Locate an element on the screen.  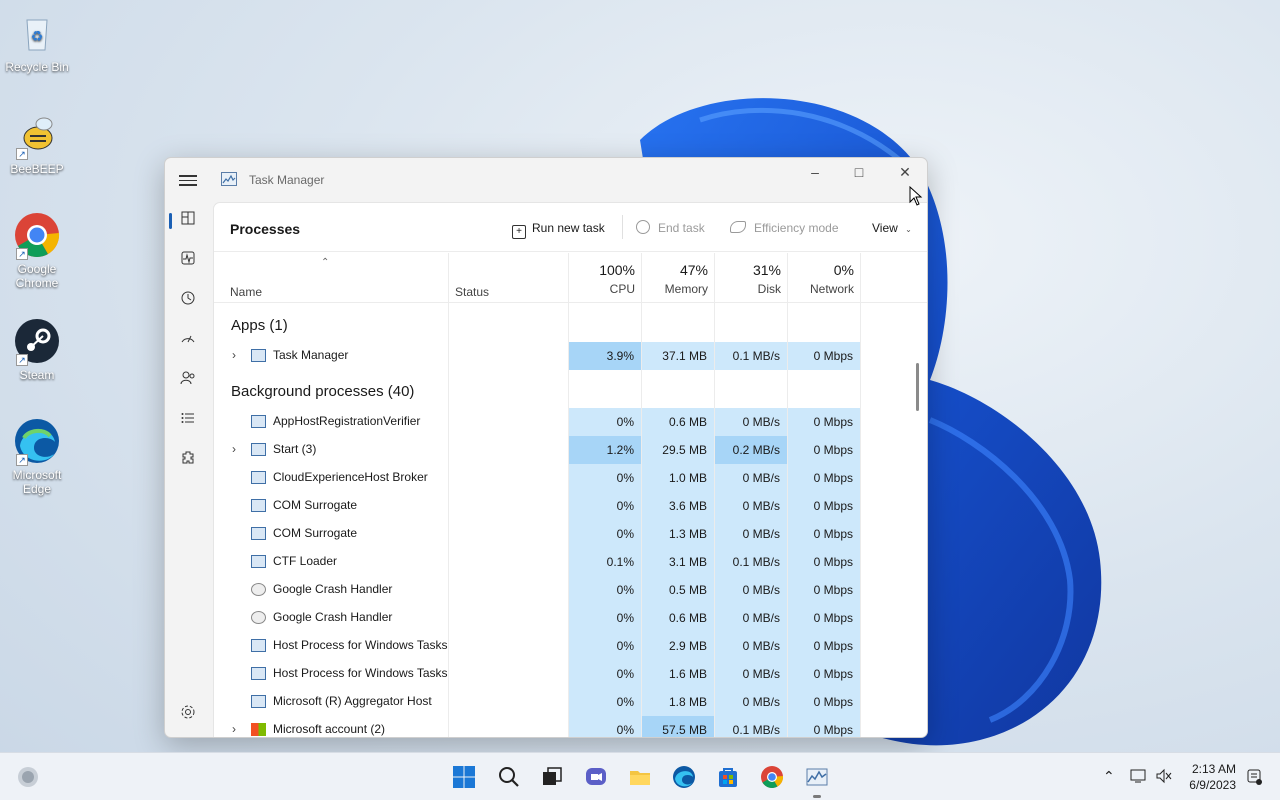
column-cpu: 100% CPU is located at coordinates (602, 279).